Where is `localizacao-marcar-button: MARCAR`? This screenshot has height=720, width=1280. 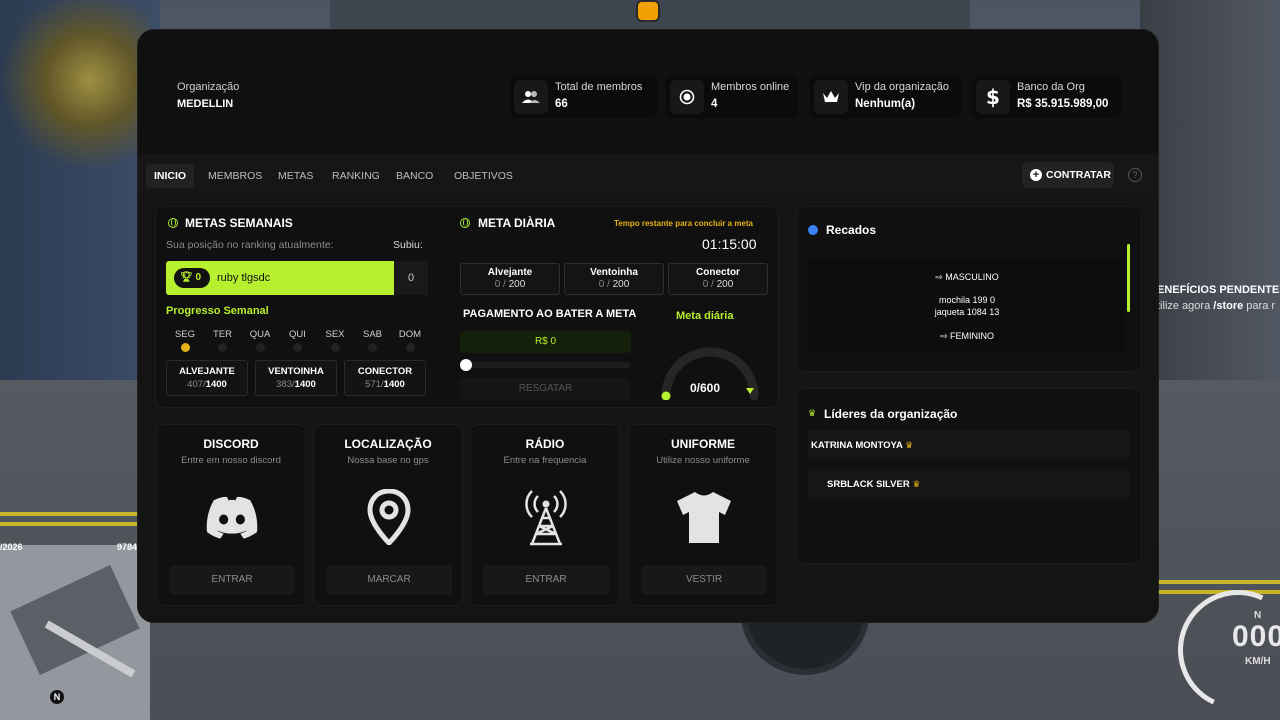 localizacao-marcar-button: MARCAR is located at coordinates (389, 580).